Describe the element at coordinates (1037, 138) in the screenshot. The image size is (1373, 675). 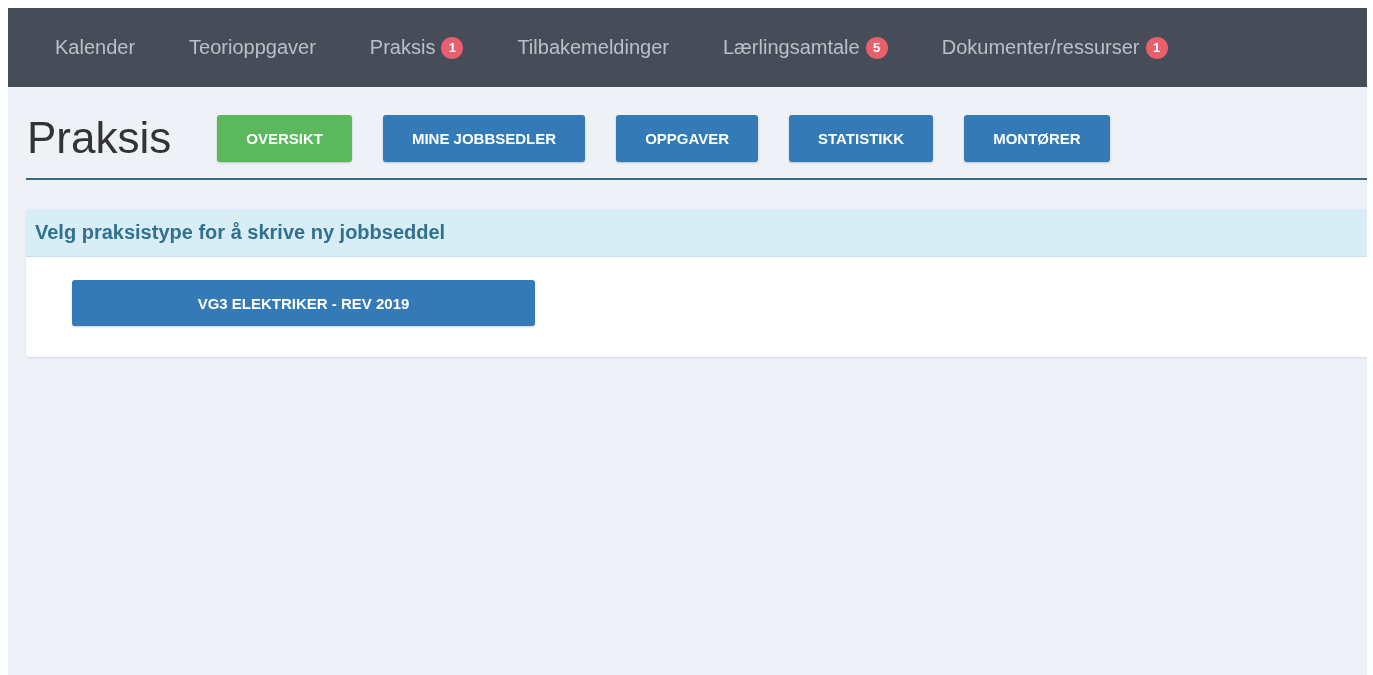
I see `tab-button: MONTØRER` at that location.